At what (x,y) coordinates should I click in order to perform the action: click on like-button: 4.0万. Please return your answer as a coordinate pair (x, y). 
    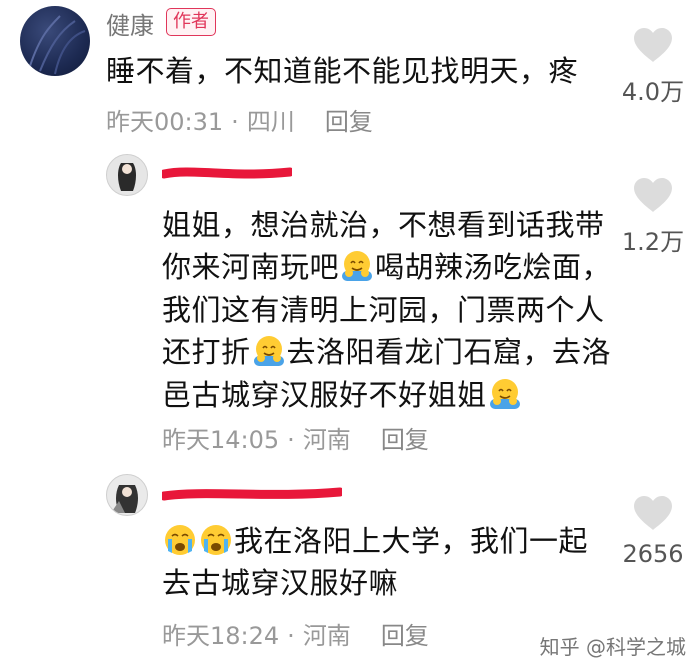
    Looking at the image, I should click on (653, 66).